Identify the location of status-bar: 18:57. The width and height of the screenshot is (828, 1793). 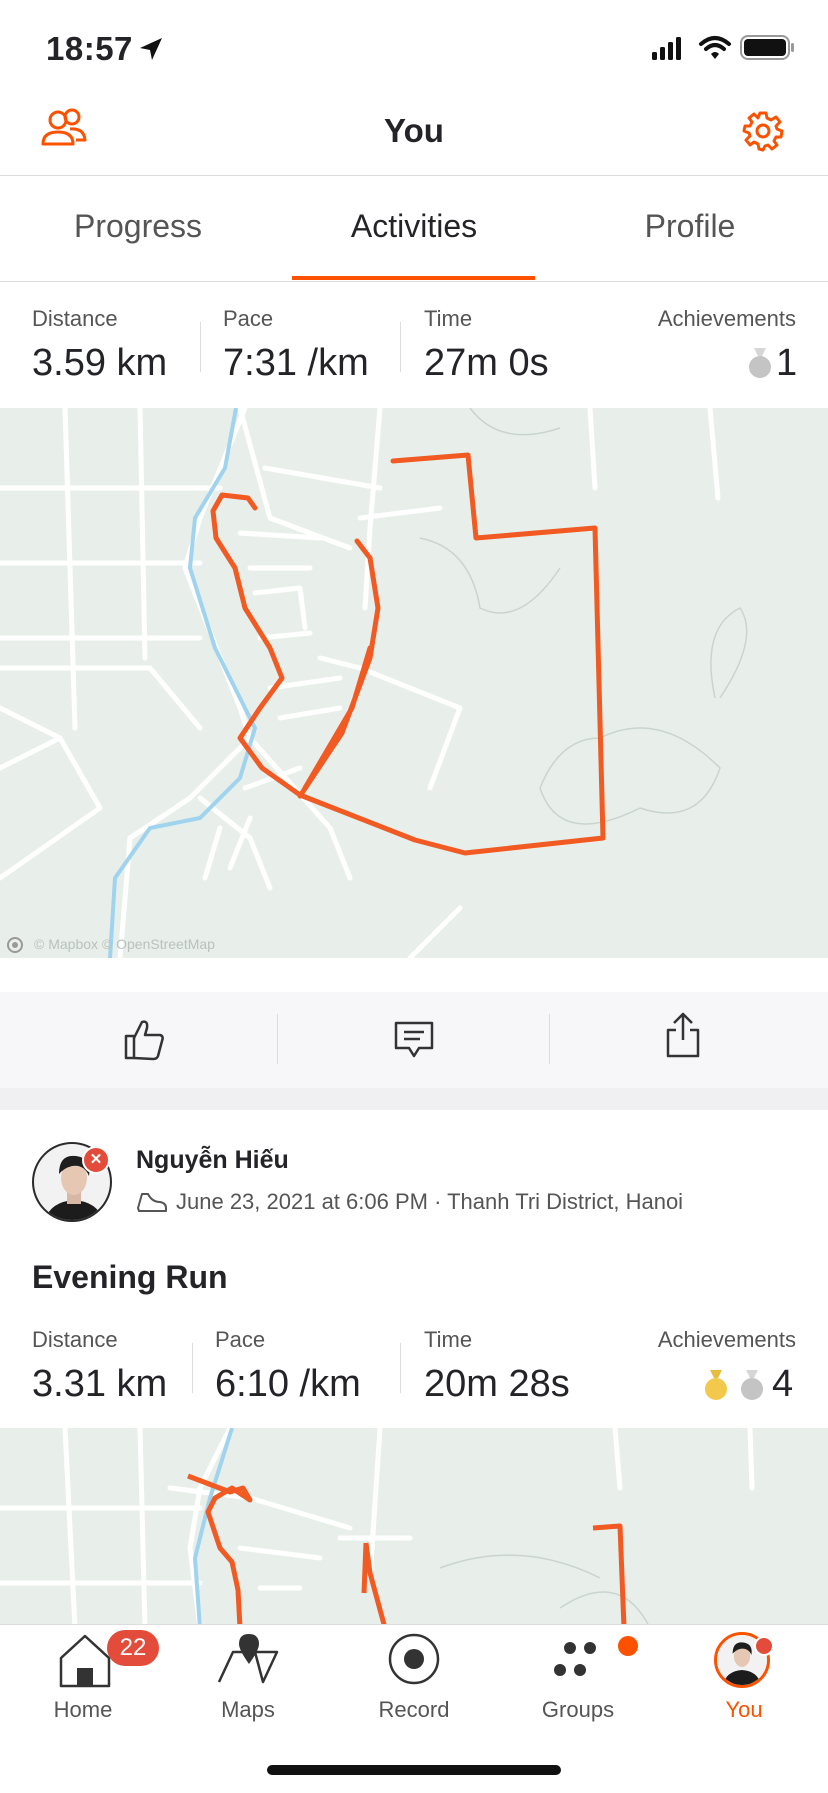
(414, 50).